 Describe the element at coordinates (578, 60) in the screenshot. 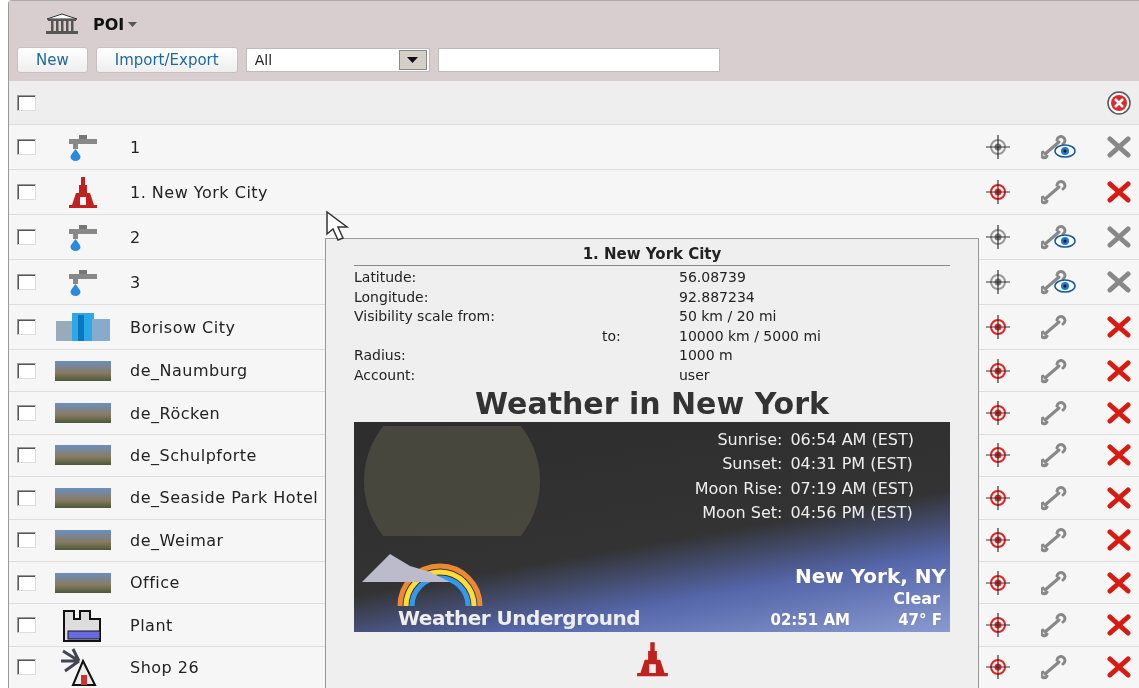

I see `search-field` at that location.